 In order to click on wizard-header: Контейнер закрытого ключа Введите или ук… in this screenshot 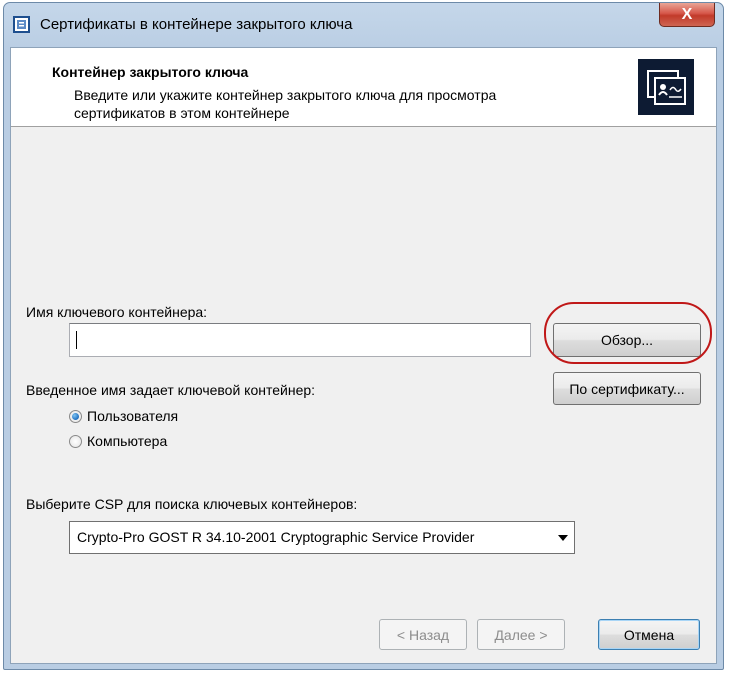, I will do `click(363, 87)`.